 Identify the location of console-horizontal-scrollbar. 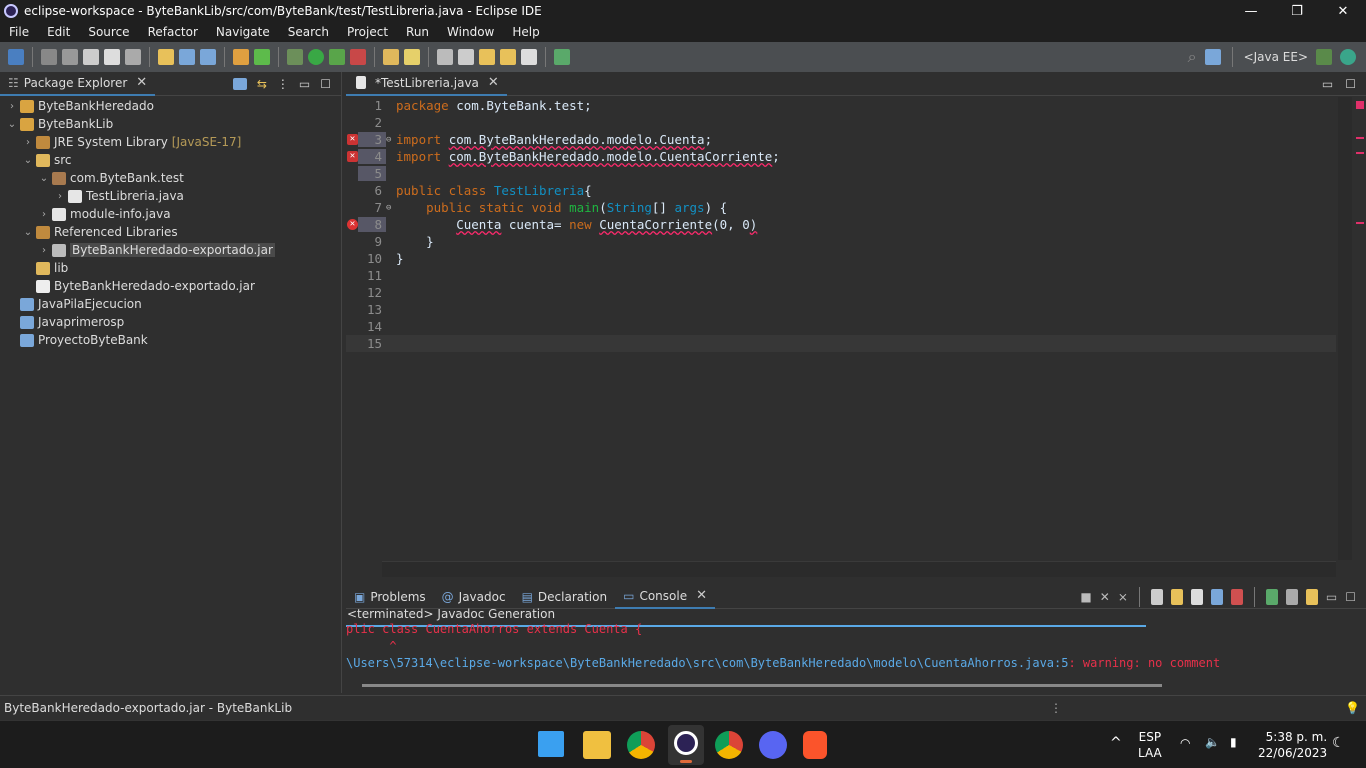
(762, 685).